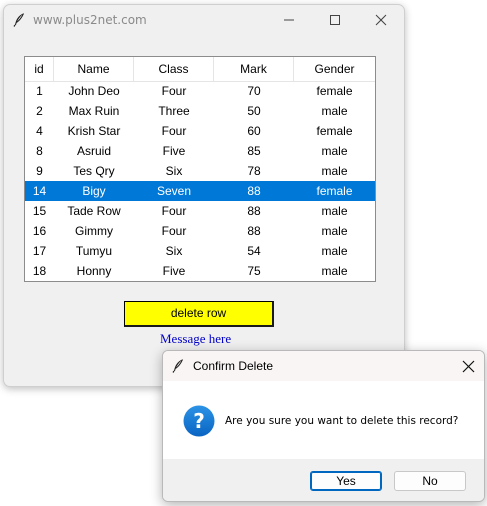  Describe the element at coordinates (430, 481) in the screenshot. I see `no-button: No` at that location.